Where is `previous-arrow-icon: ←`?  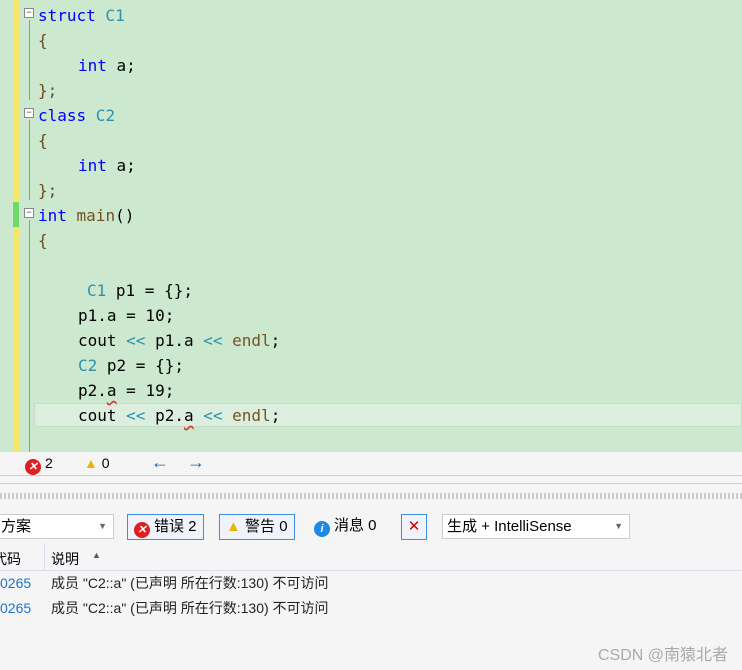 previous-arrow-icon: ← is located at coordinates (160, 462).